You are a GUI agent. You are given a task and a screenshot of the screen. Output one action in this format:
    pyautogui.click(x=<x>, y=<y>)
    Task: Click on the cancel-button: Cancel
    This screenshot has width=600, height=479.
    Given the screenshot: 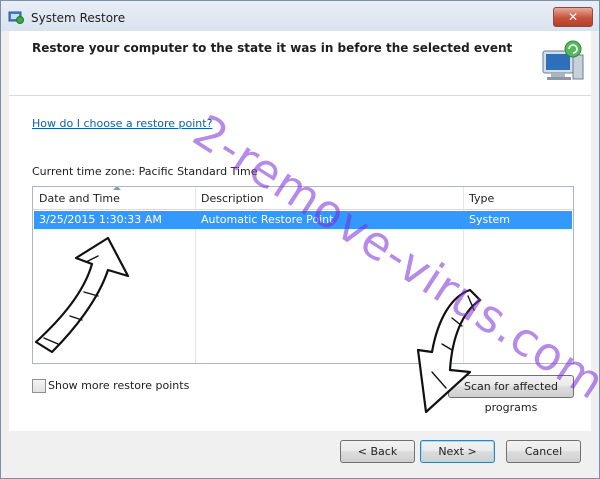 What is the action you would take?
    pyautogui.click(x=543, y=451)
    